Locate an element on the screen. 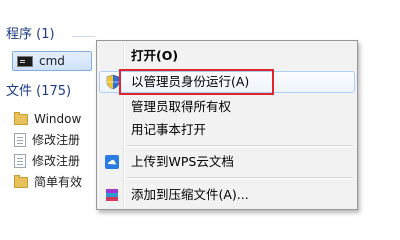 This screenshot has height=240, width=400. result-item-label: cmd is located at coordinates (52, 61).